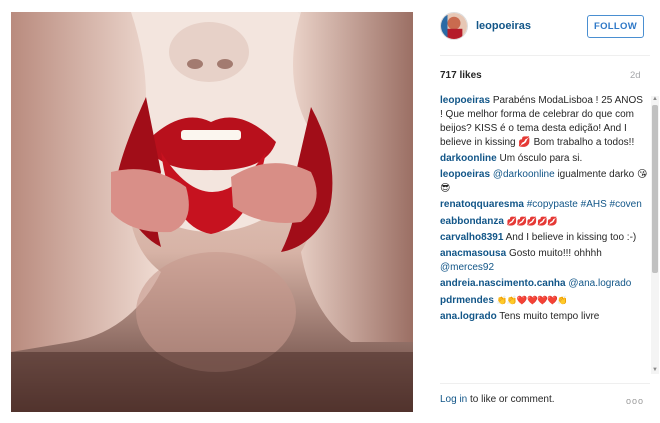 The width and height of the screenshot is (660, 423). What do you see at coordinates (524, 174) in the screenshot?
I see `comment-mention: @darkoonline` at bounding box center [524, 174].